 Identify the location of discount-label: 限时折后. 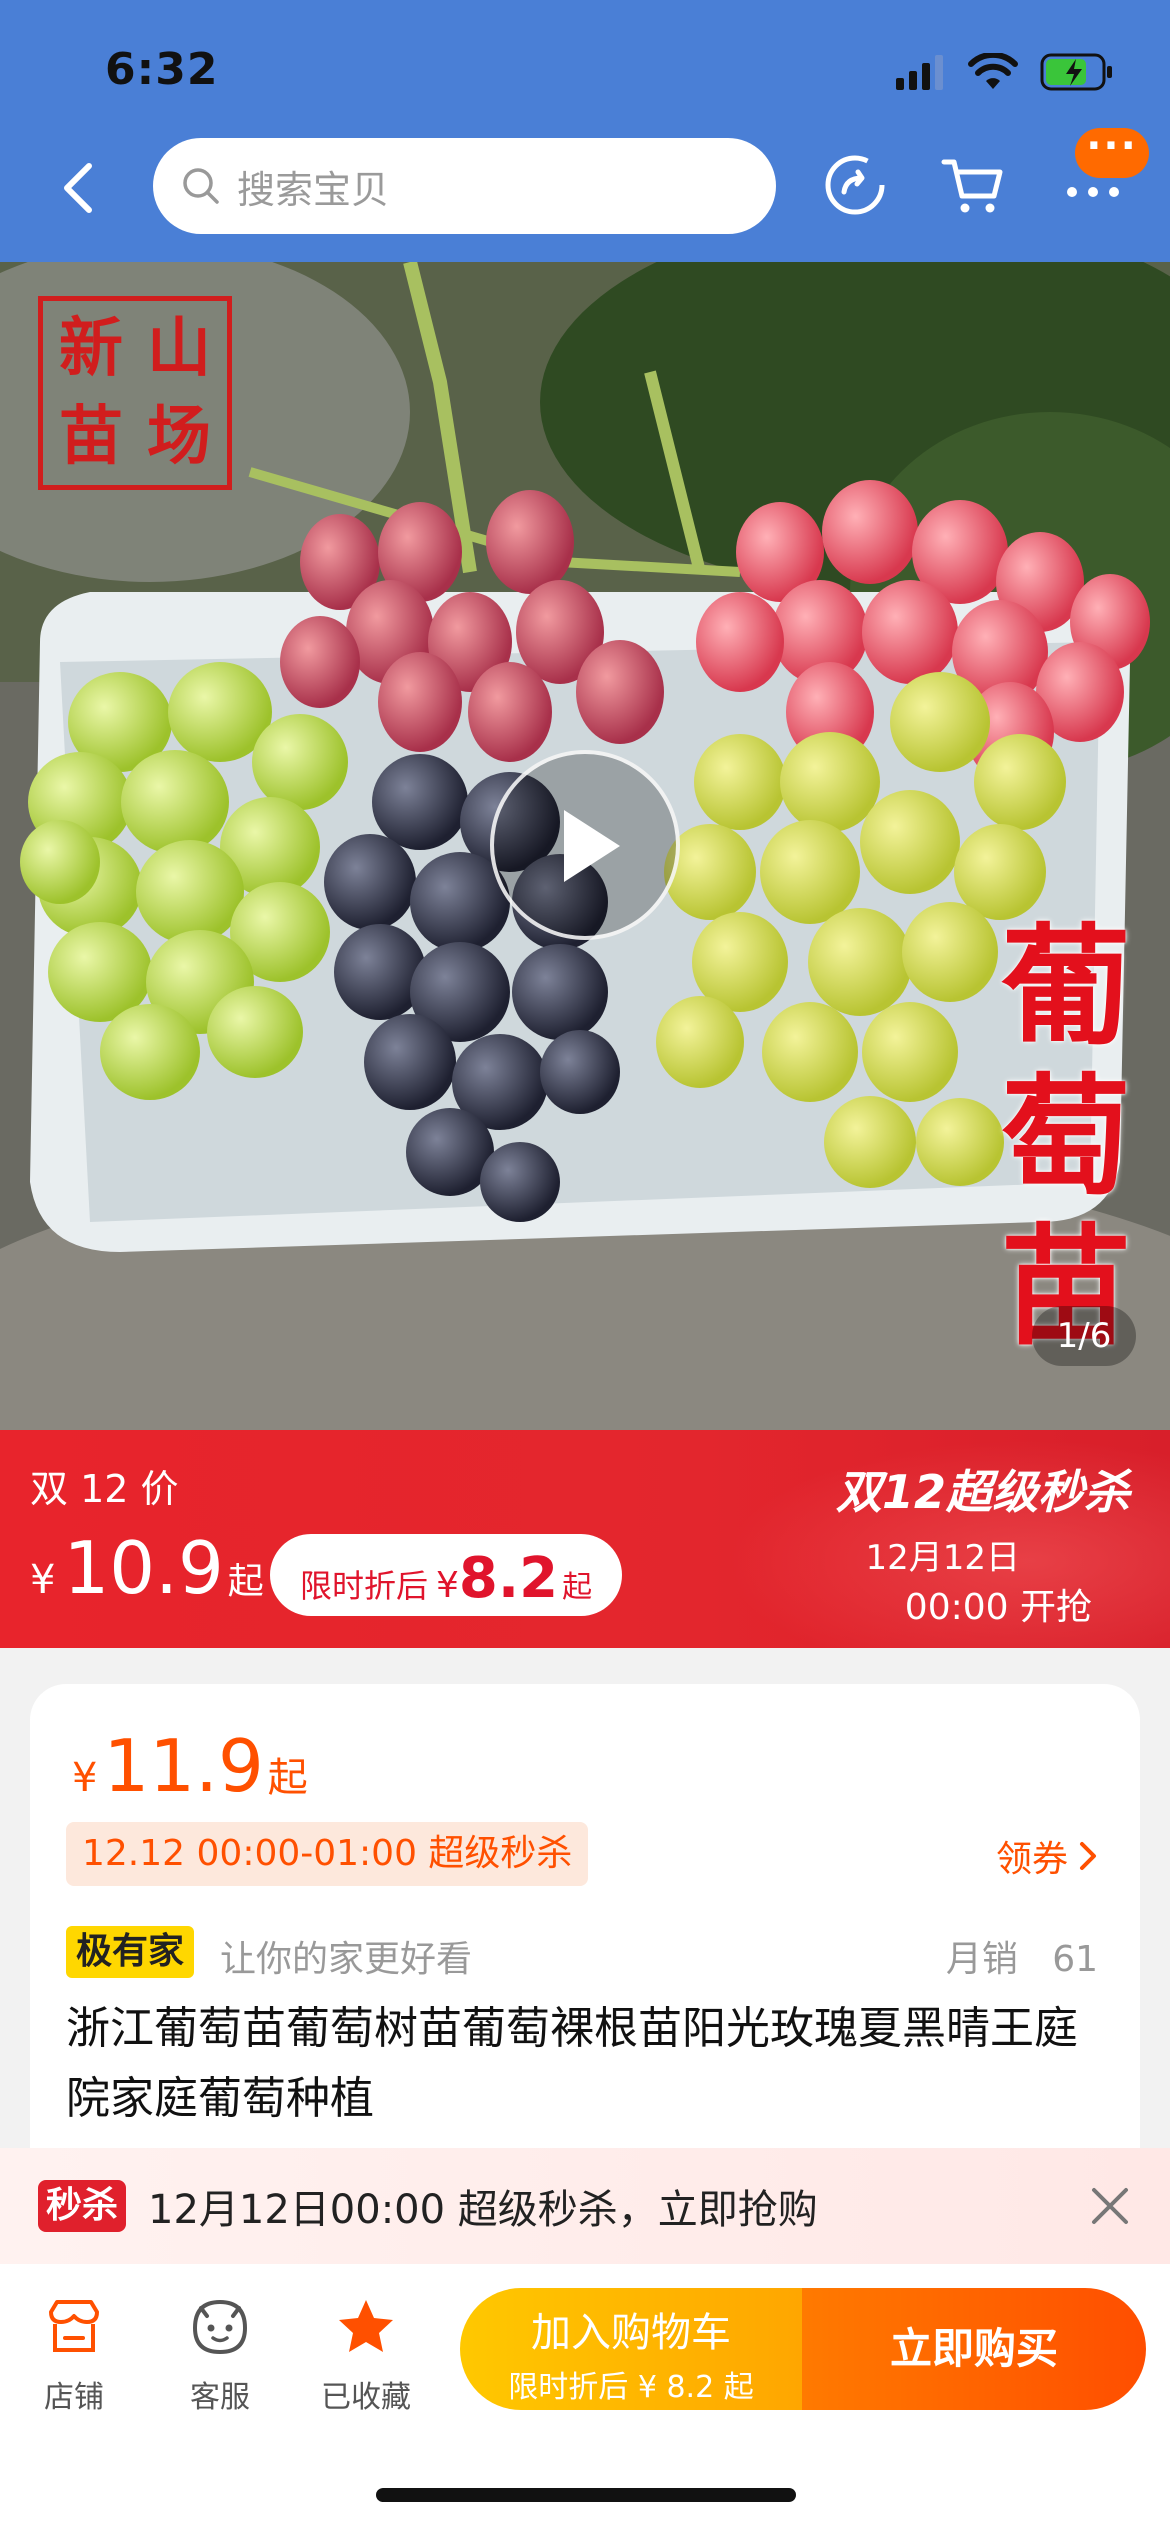
(364, 1586).